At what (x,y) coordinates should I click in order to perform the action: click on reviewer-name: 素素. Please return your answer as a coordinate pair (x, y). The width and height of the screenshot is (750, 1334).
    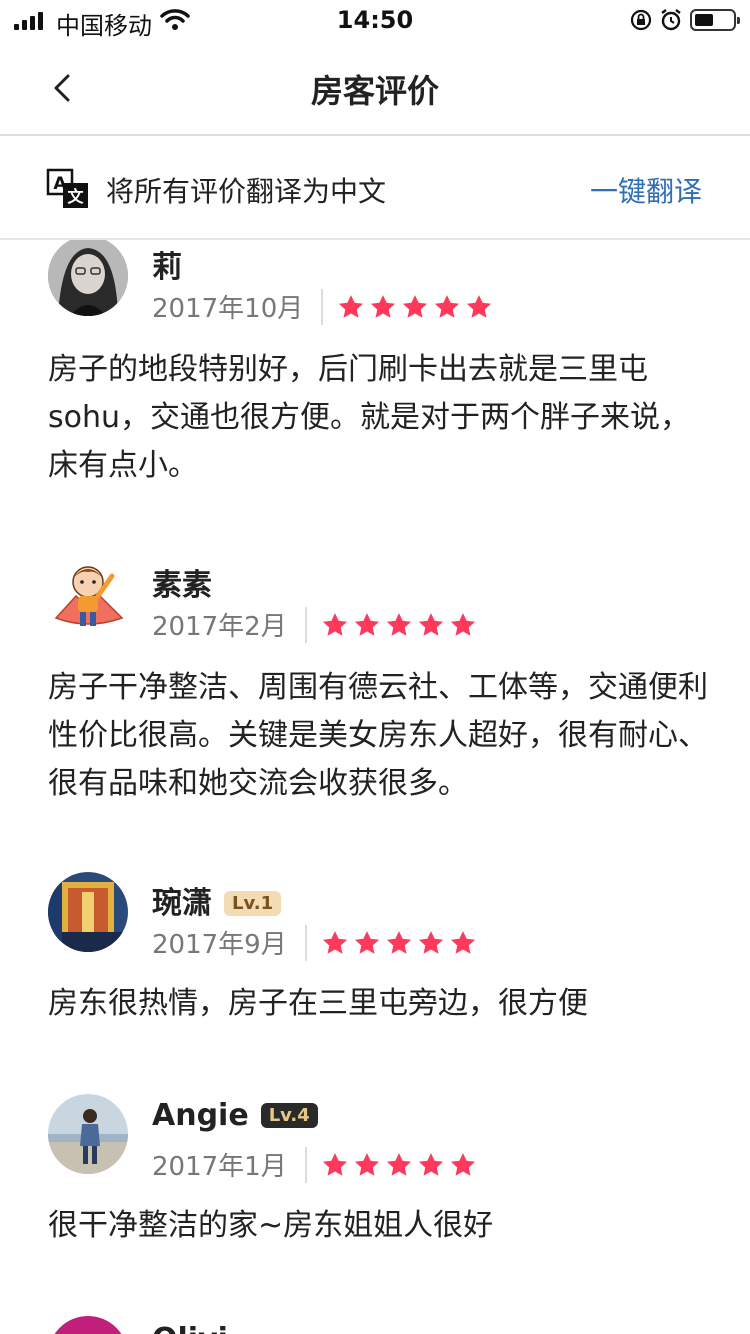
    Looking at the image, I should click on (182, 585).